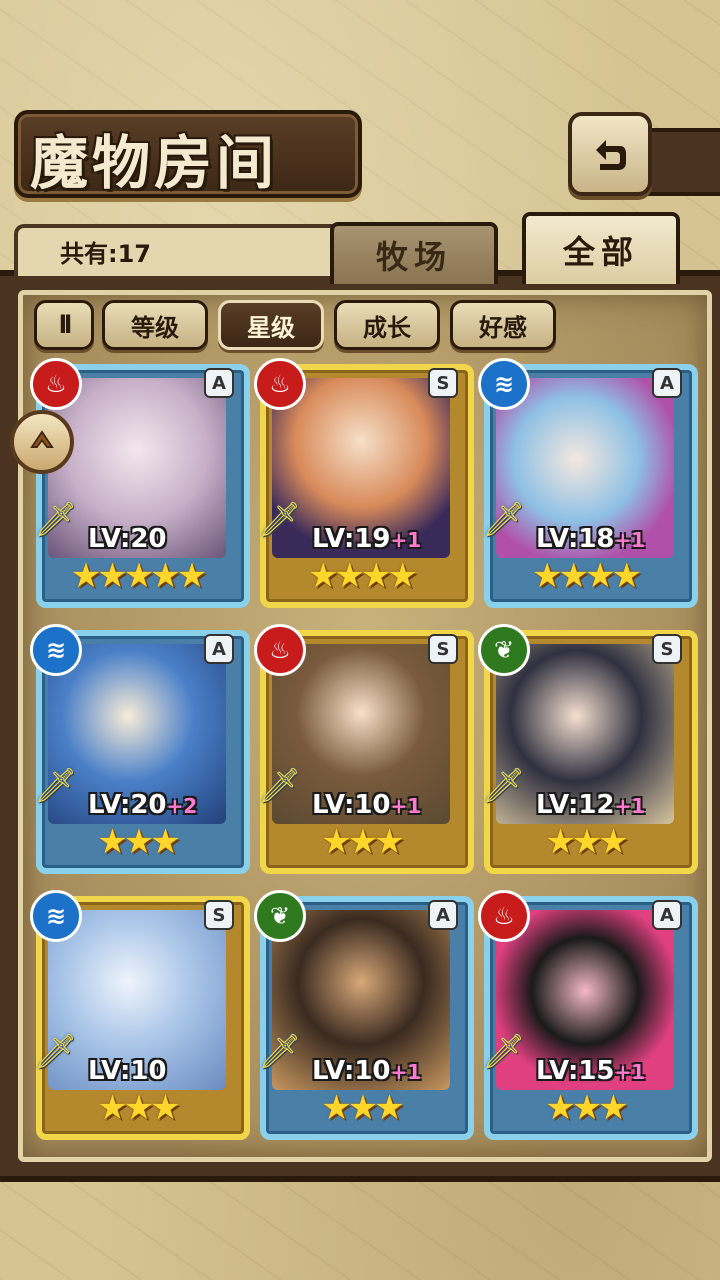 Image resolution: width=720 pixels, height=1280 pixels. Describe the element at coordinates (64, 325) in the screenshot. I see `sort-order-button: ll` at that location.